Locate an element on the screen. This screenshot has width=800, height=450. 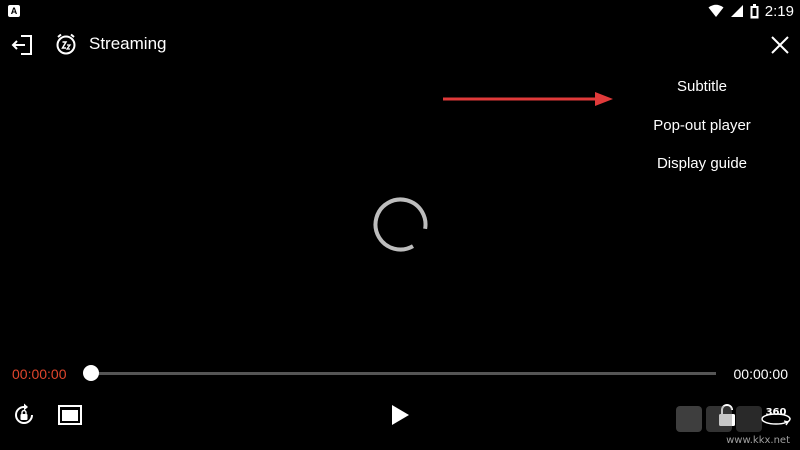
wifi-icon is located at coordinates (716, 10).